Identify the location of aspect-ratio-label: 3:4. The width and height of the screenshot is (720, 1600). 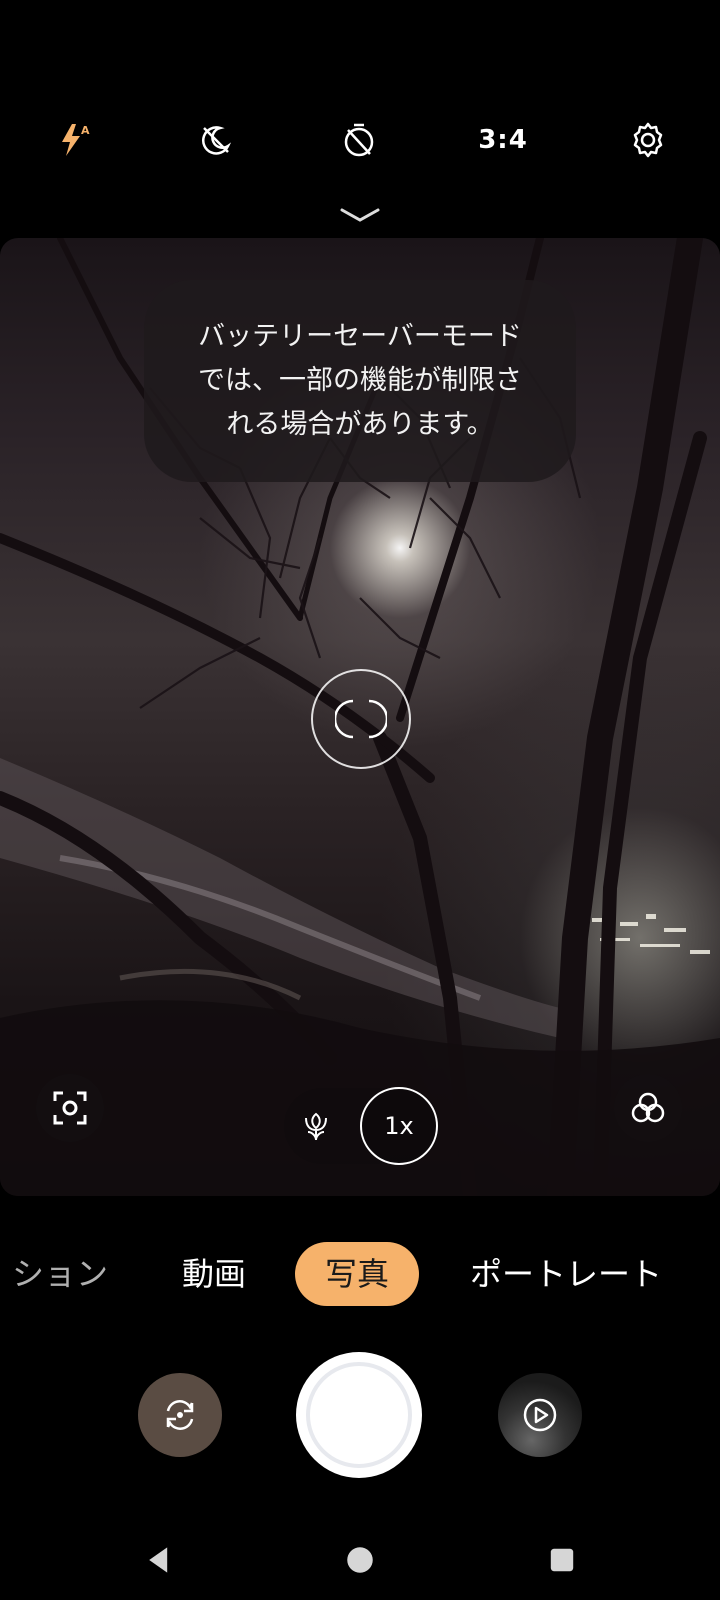
(503, 140).